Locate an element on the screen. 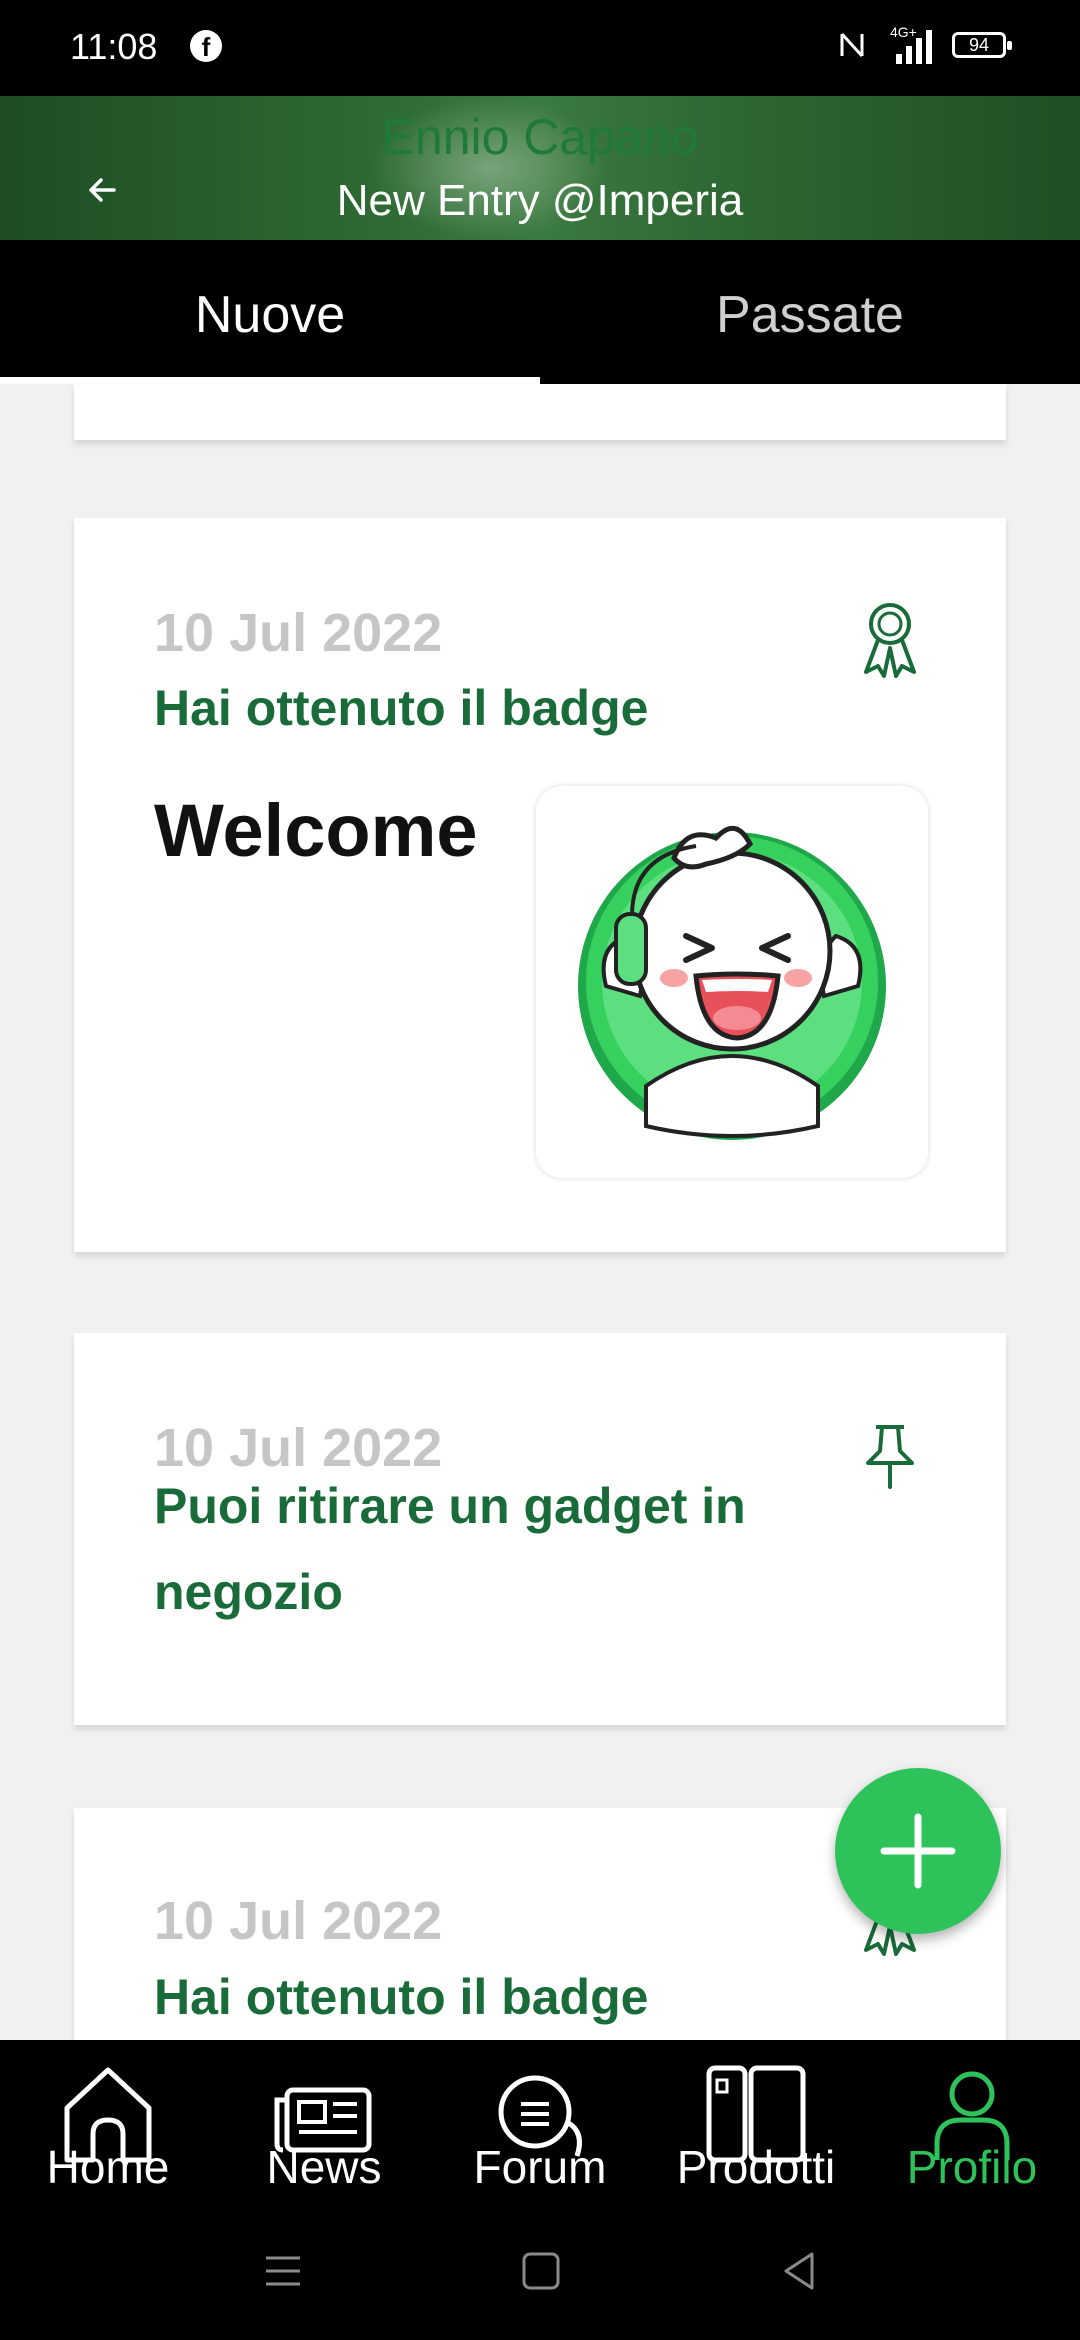 Image resolution: width=1080 pixels, height=2340 pixels. nav-label: Prodotti is located at coordinates (756, 2167).